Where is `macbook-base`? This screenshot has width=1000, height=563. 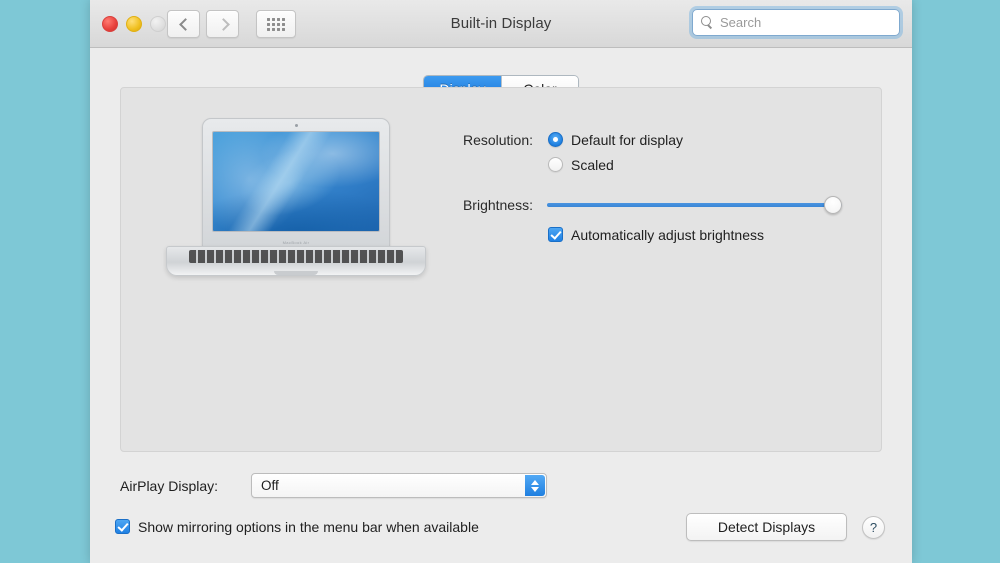 macbook-base is located at coordinates (296, 261).